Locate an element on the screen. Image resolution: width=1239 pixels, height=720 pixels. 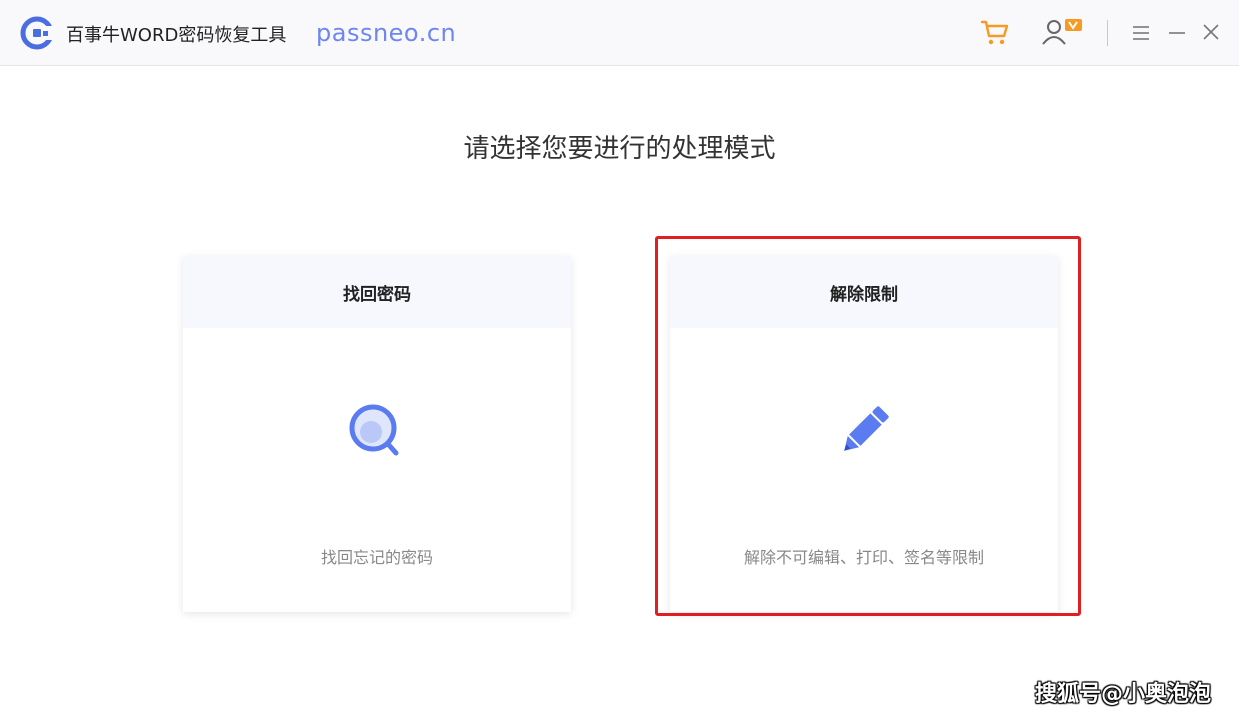
card-description: 找回忘记的密码 is located at coordinates (376, 557).